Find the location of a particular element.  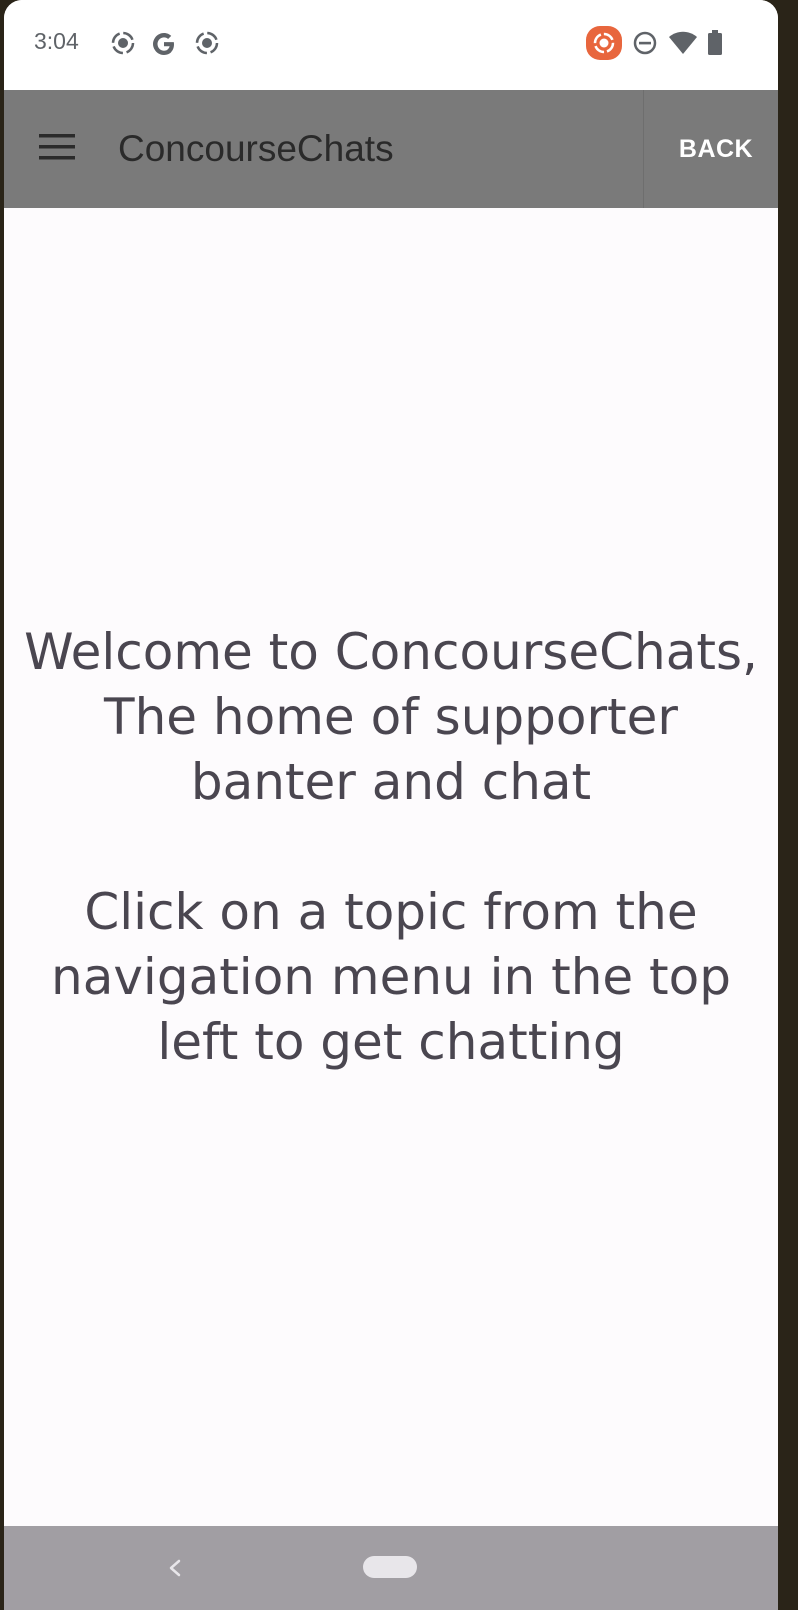

do-not-disturb-icon is located at coordinates (645, 43).